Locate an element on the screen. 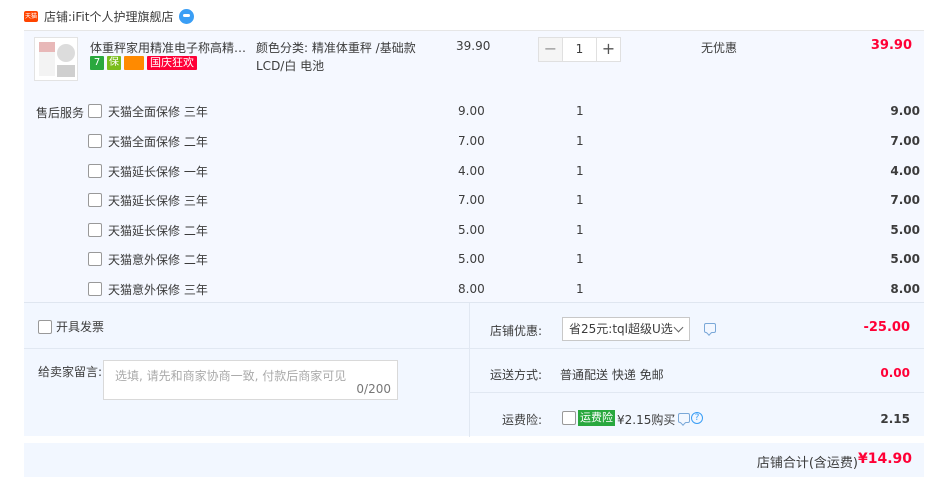 This screenshot has height=481, width=949. shipping-insurance-badge: 运费险 is located at coordinates (596, 418).